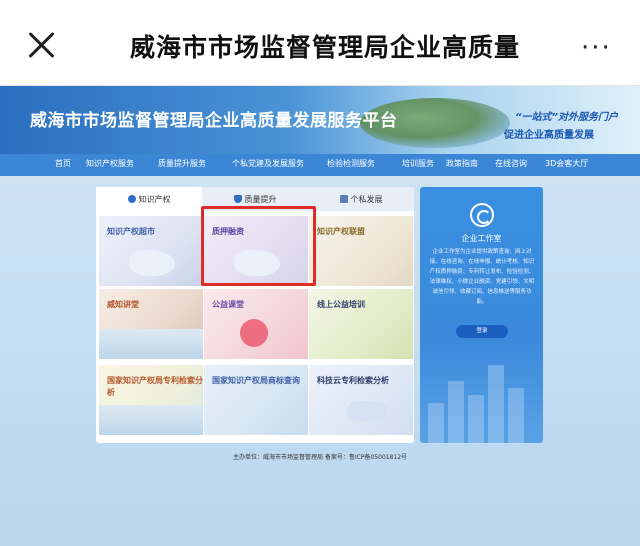  I want to click on footer-text: 主办单位：威海市市场监督管理局 备案号：鲁ICP备05001812号, so click(320, 457).